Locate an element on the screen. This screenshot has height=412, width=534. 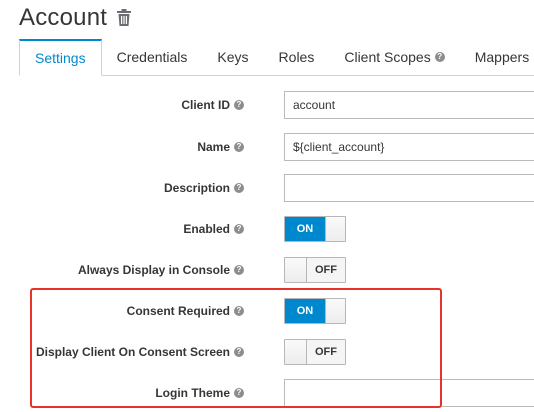
enabled-label: Enabled? is located at coordinates (213, 229).